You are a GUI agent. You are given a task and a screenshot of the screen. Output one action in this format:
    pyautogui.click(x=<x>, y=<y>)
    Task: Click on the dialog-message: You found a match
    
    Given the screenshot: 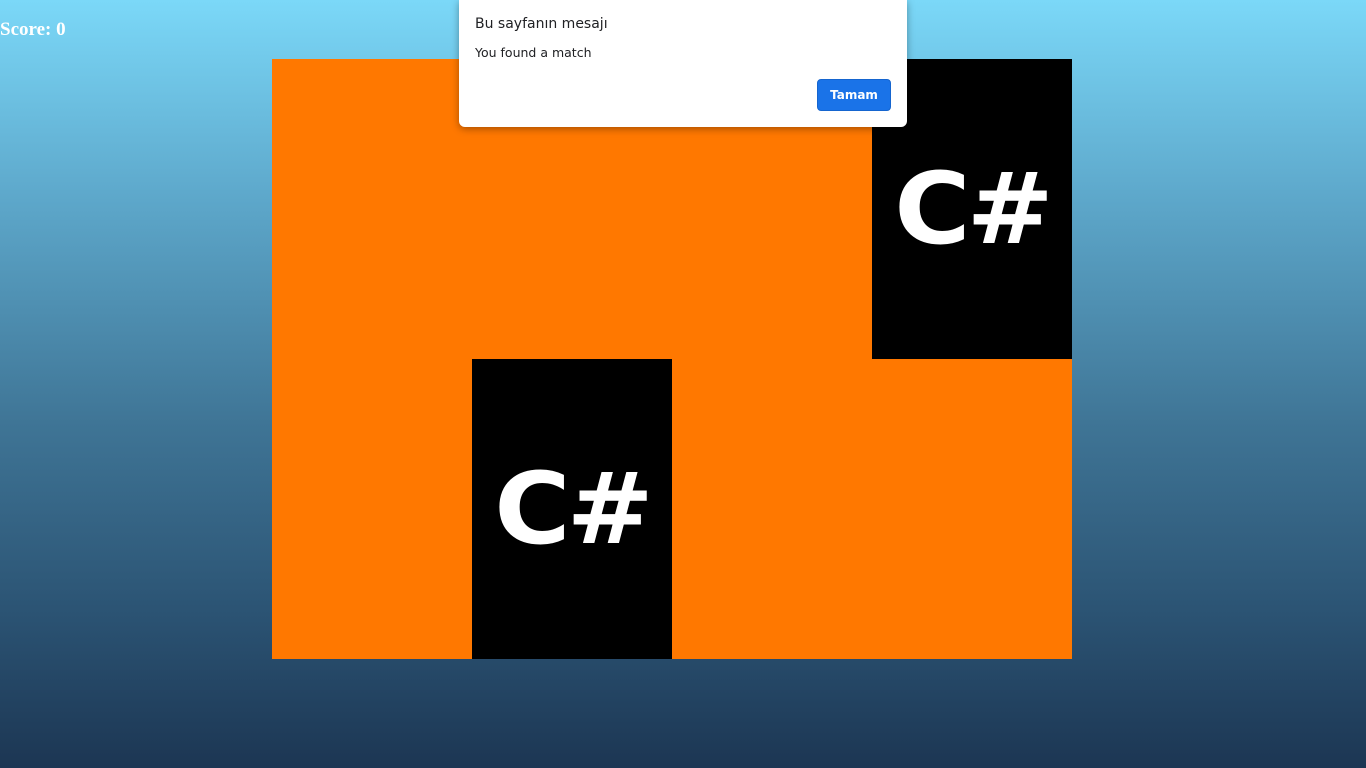 What is the action you would take?
    pyautogui.click(x=533, y=52)
    